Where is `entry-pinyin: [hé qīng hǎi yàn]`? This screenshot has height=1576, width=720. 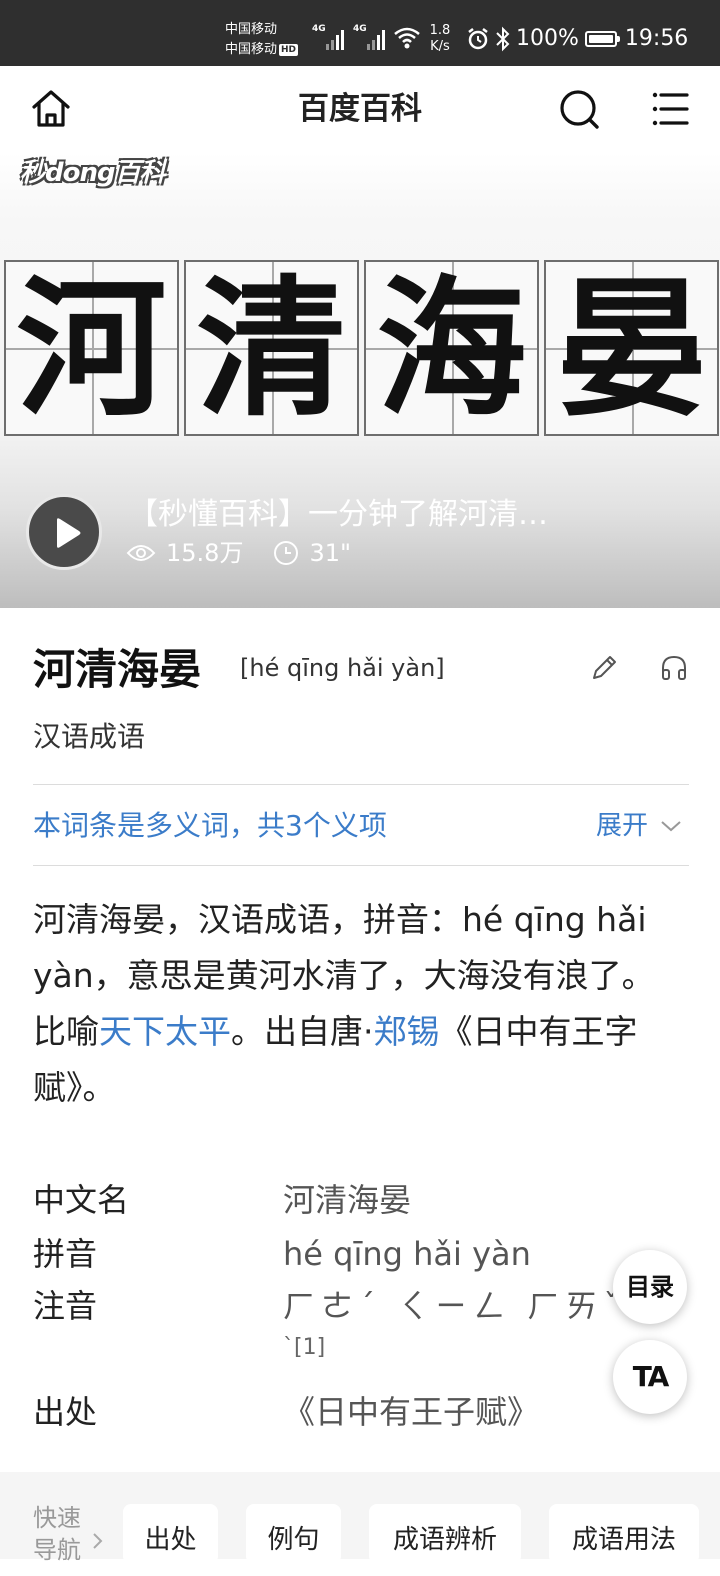 entry-pinyin: [hé qīng hǎi yàn] is located at coordinates (342, 668).